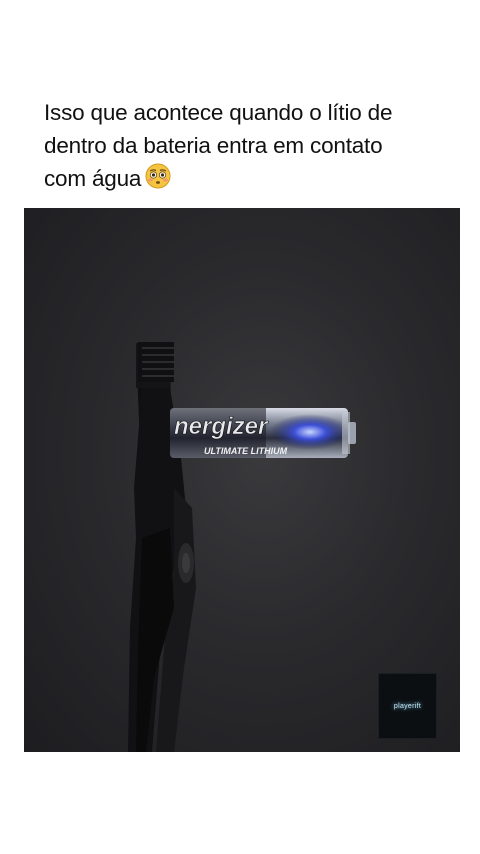  I want to click on channel-watermark: playerift, so click(407, 706).